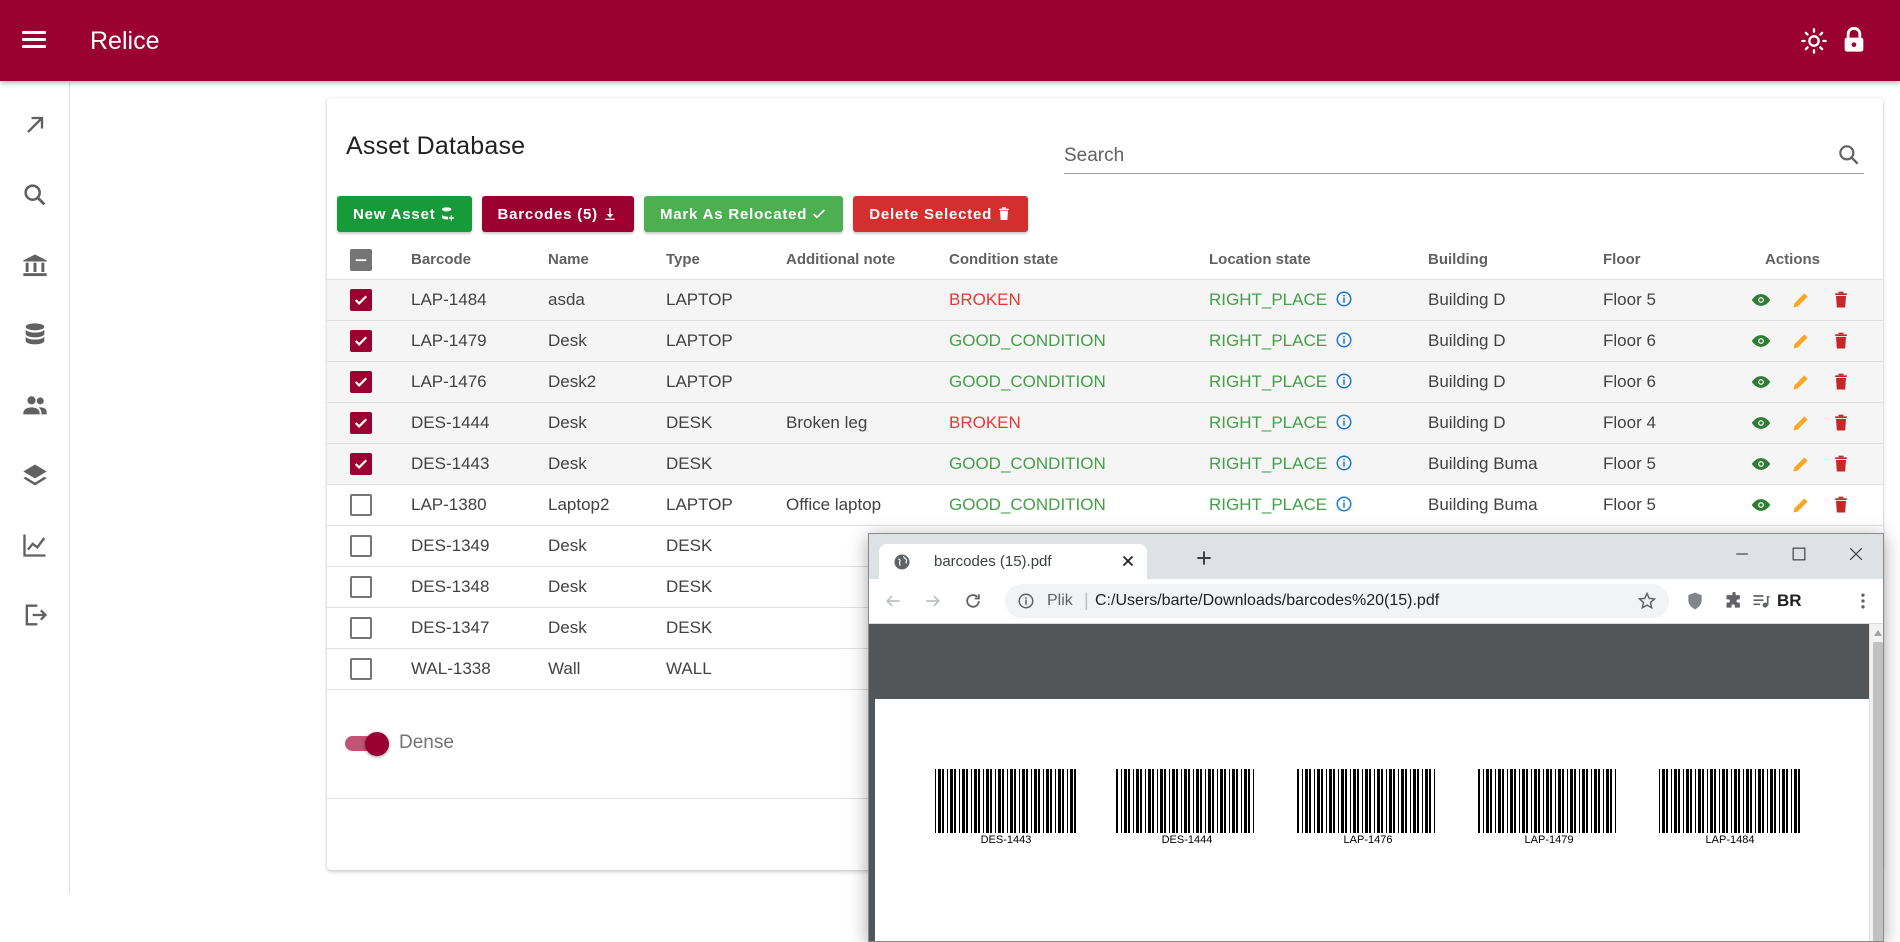 The height and width of the screenshot is (942, 1900). Describe the element at coordinates (1730, 807) in the screenshot. I see `barcode-image: LAP-1484` at that location.